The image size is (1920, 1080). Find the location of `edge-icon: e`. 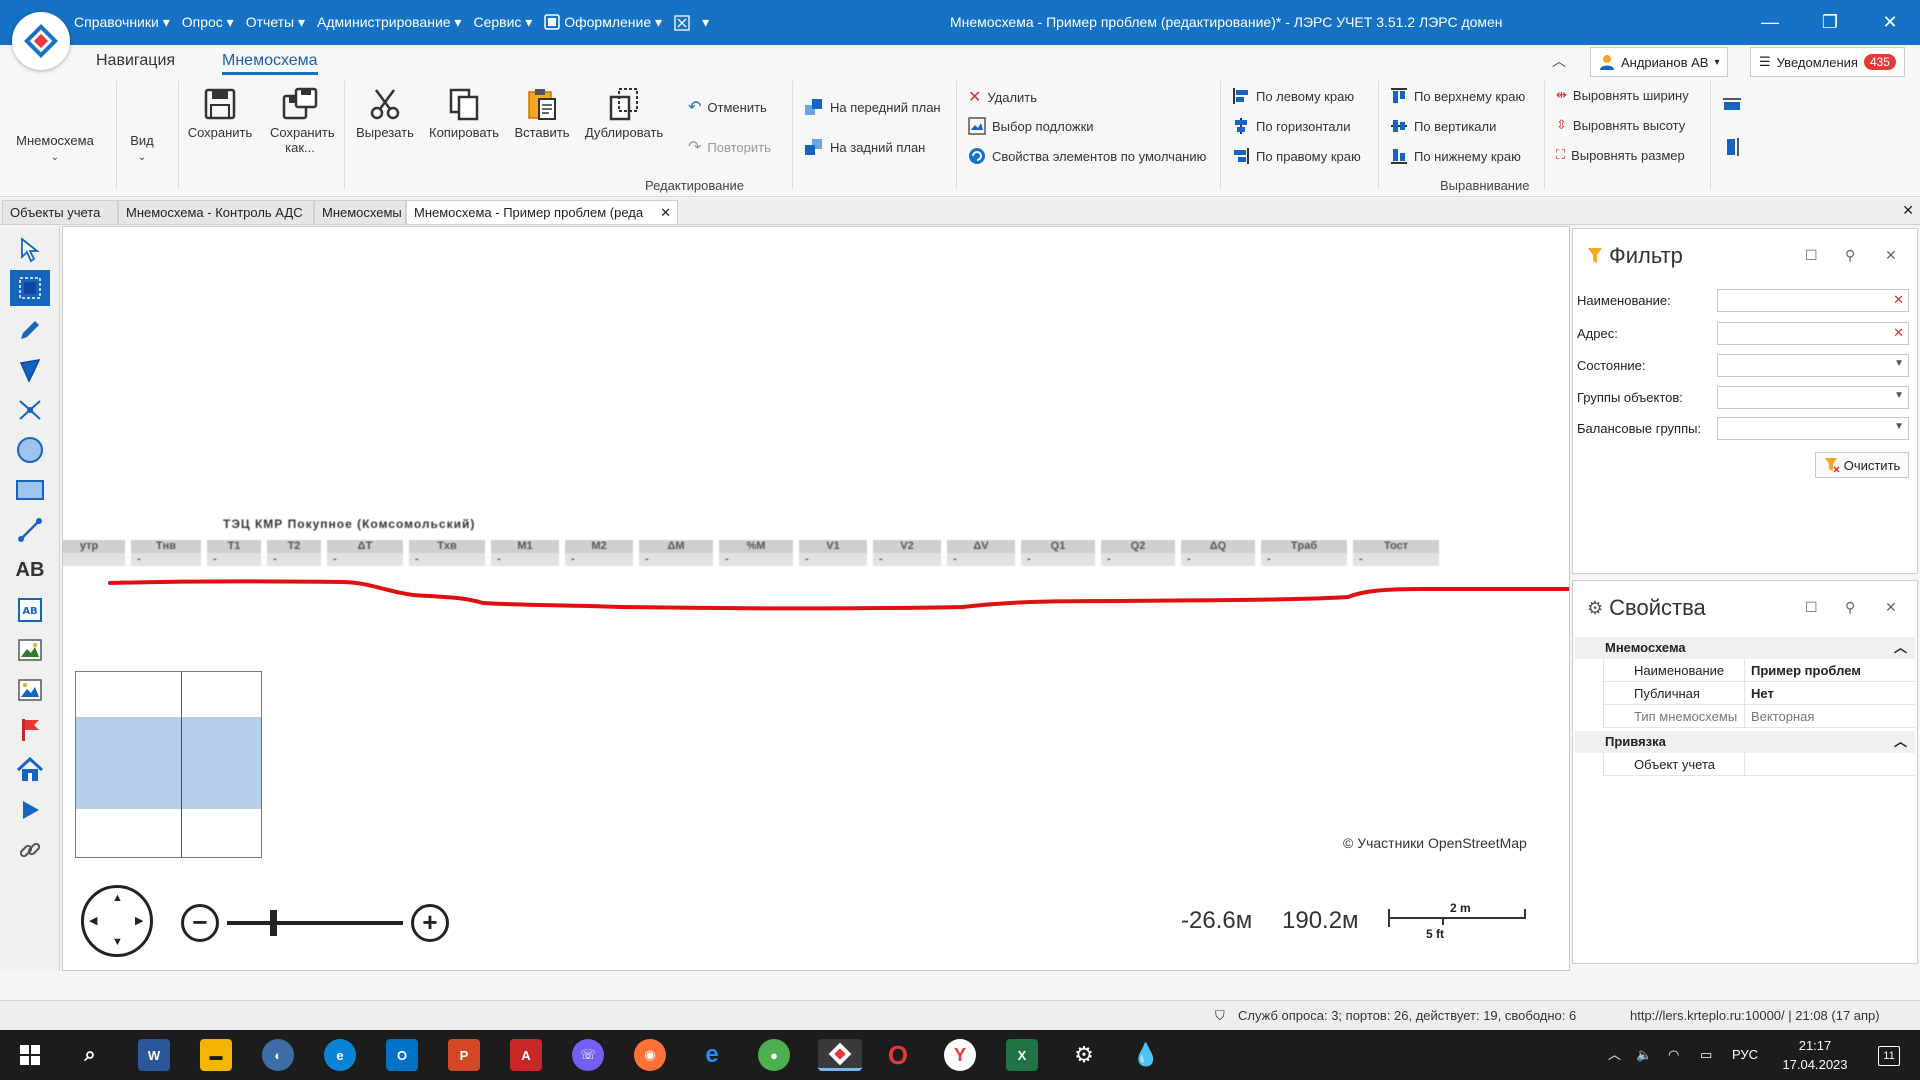

edge-icon: e is located at coordinates (340, 1055).